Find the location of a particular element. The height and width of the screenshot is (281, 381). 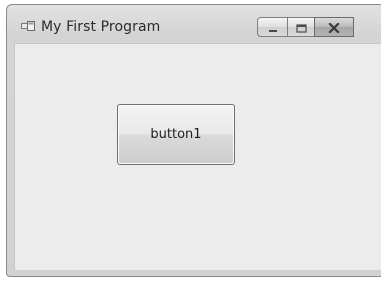

minimize-button is located at coordinates (272, 27).